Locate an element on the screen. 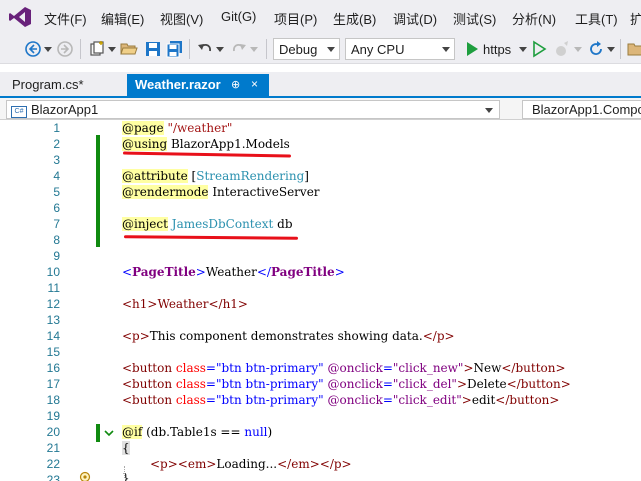  code-line-2: @using BlazorApp1.Models is located at coordinates (206, 144).